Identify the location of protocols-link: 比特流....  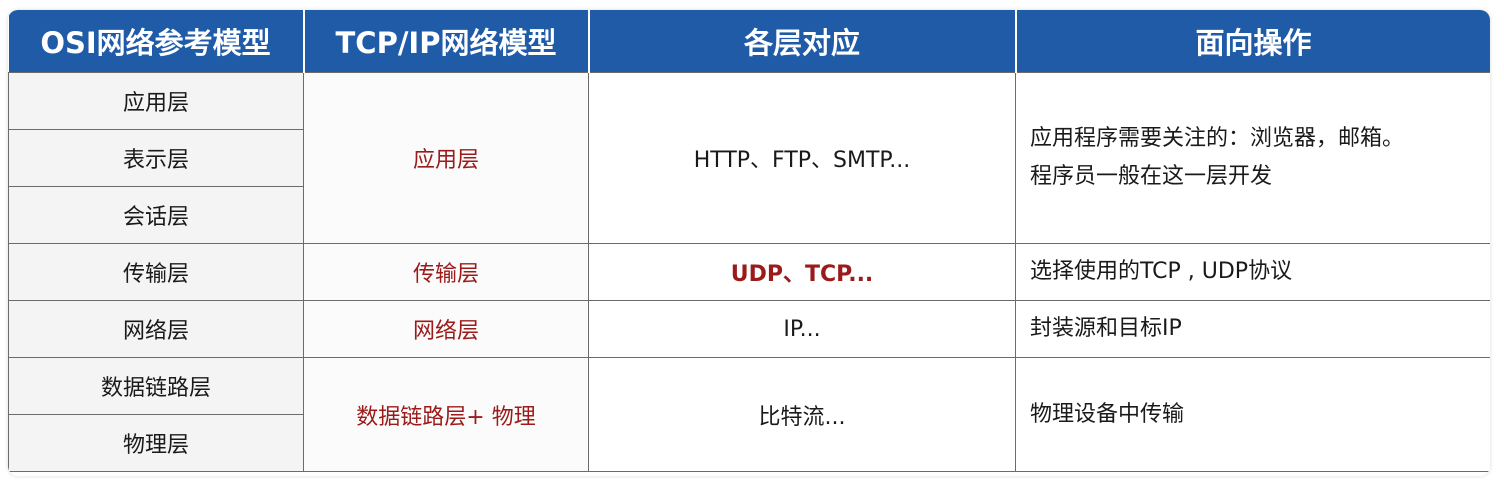
(802, 414).